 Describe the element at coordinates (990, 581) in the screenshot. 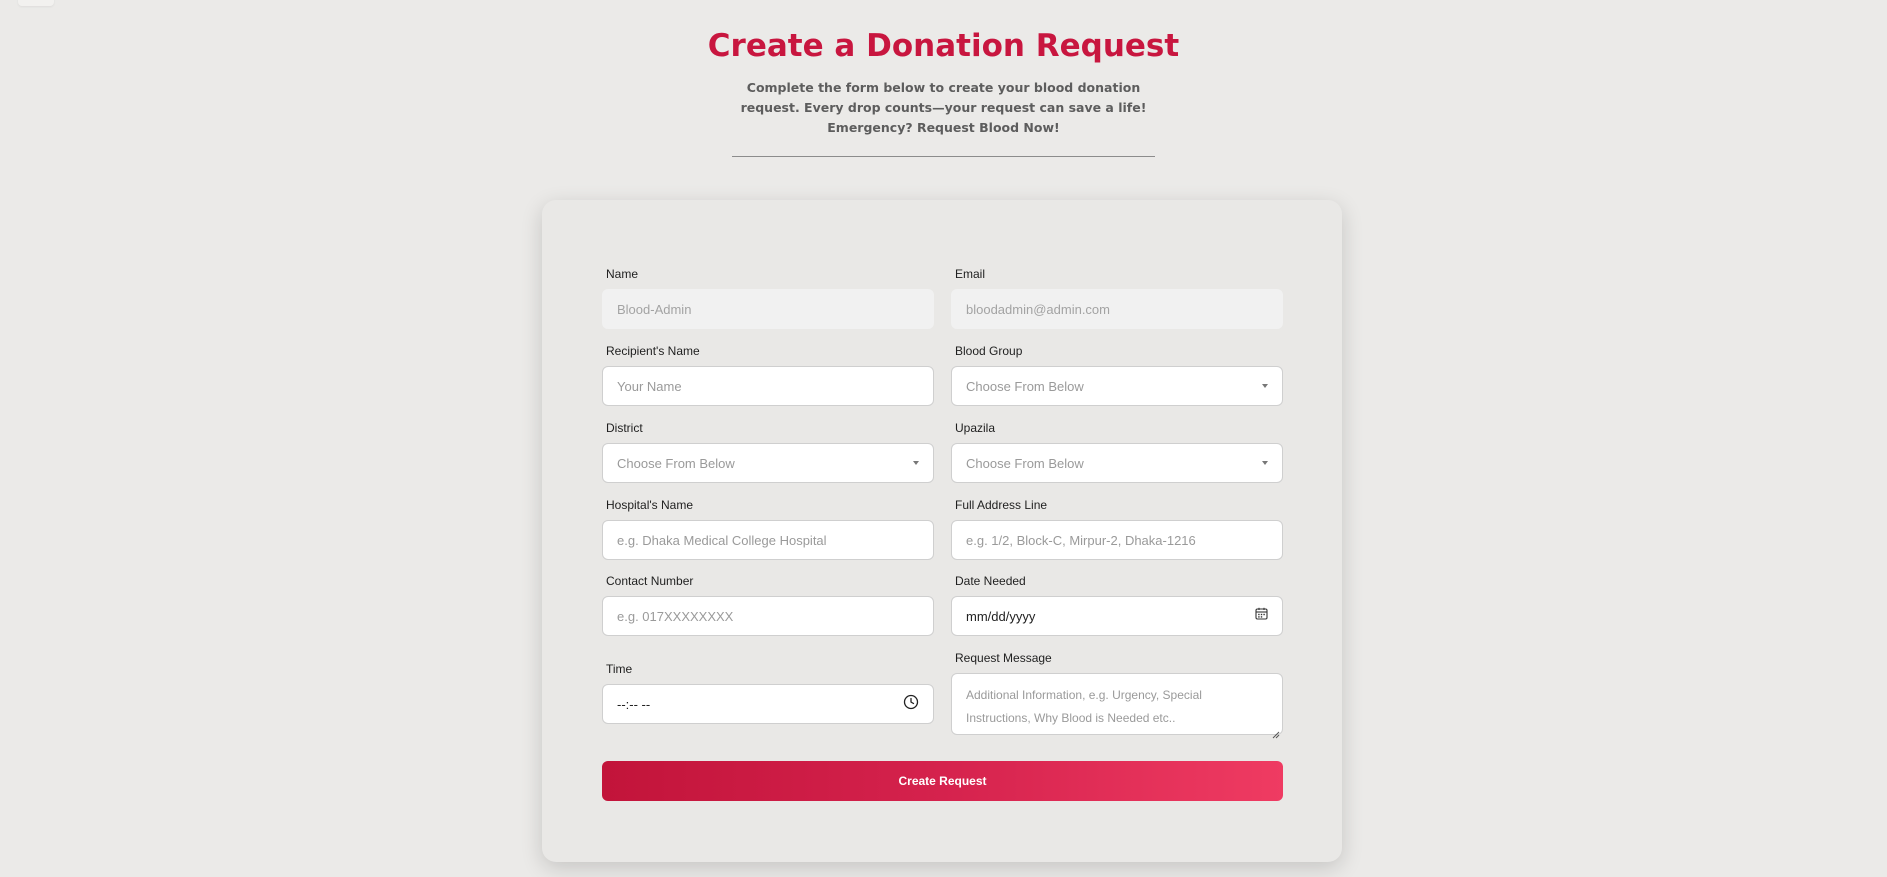

I see `date-needed-label: Date Needed` at that location.